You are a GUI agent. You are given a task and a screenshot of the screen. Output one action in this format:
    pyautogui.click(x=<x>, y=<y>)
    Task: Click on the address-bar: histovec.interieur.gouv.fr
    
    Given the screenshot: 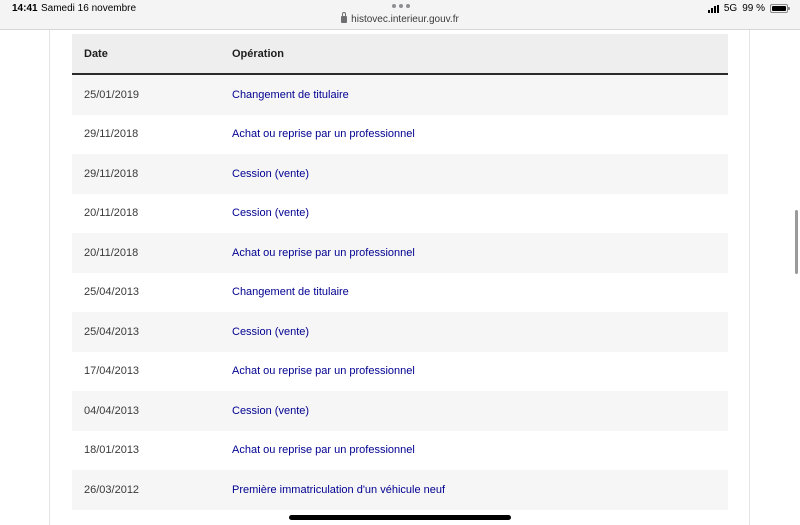 What is the action you would take?
    pyautogui.click(x=400, y=18)
    